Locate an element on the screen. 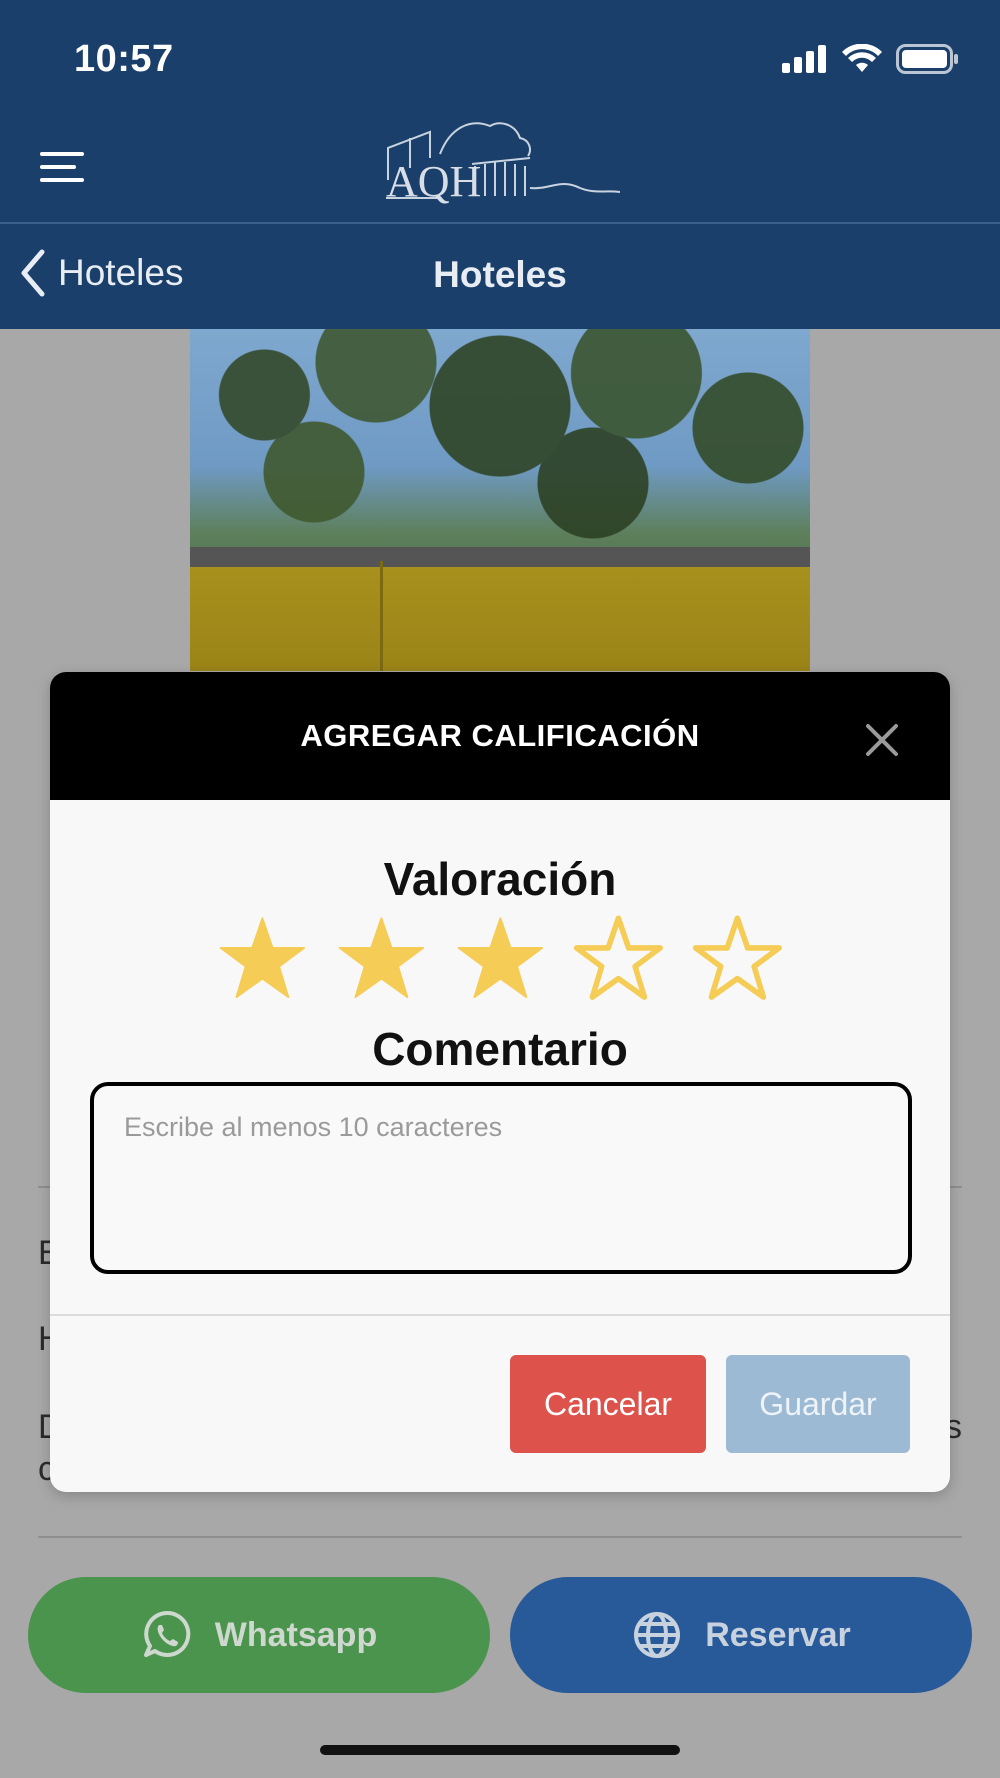  modal-title: AGREGAR CALIFICACIÓN is located at coordinates (500, 735).